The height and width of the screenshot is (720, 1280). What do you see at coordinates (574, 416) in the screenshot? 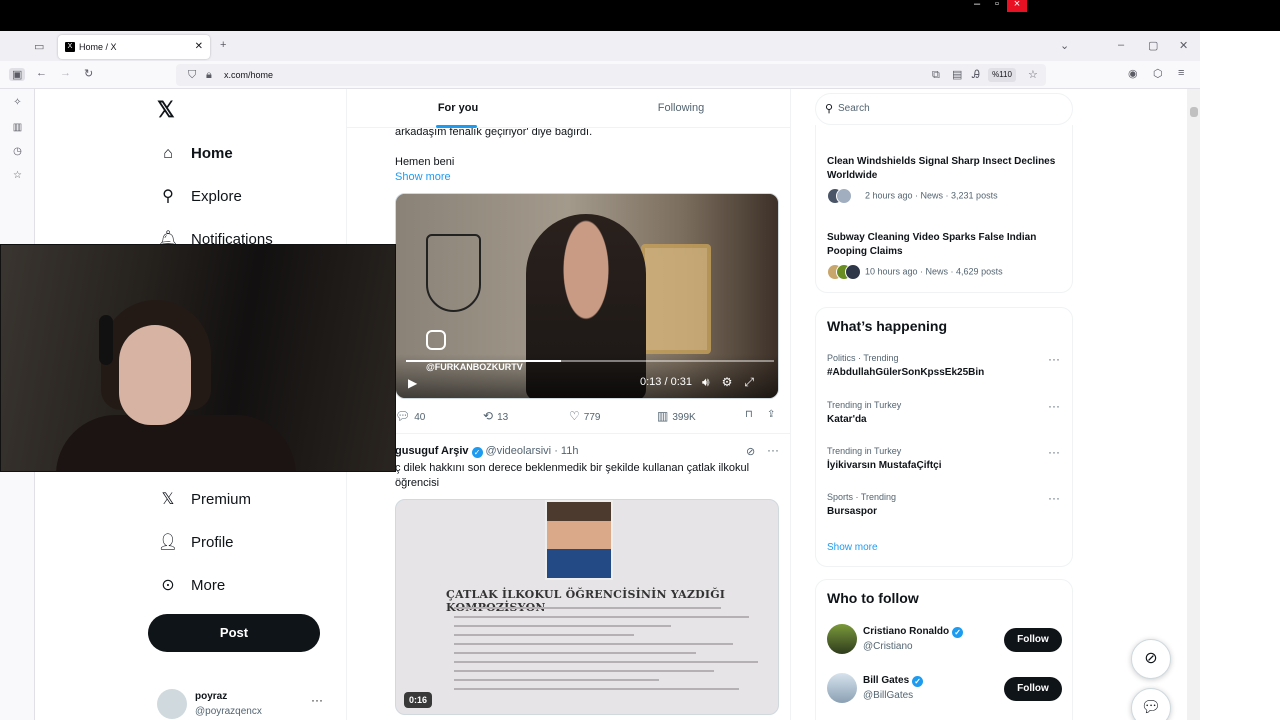
I see `heart-icon: ♡` at bounding box center [574, 416].